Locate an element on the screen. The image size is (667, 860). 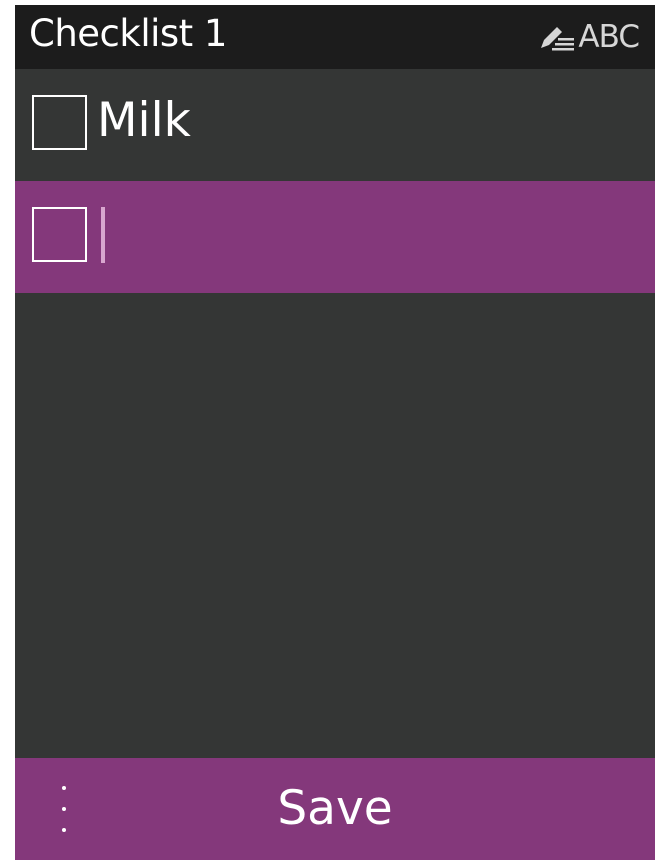
input-mode-label: ABC is located at coordinates (609, 37).